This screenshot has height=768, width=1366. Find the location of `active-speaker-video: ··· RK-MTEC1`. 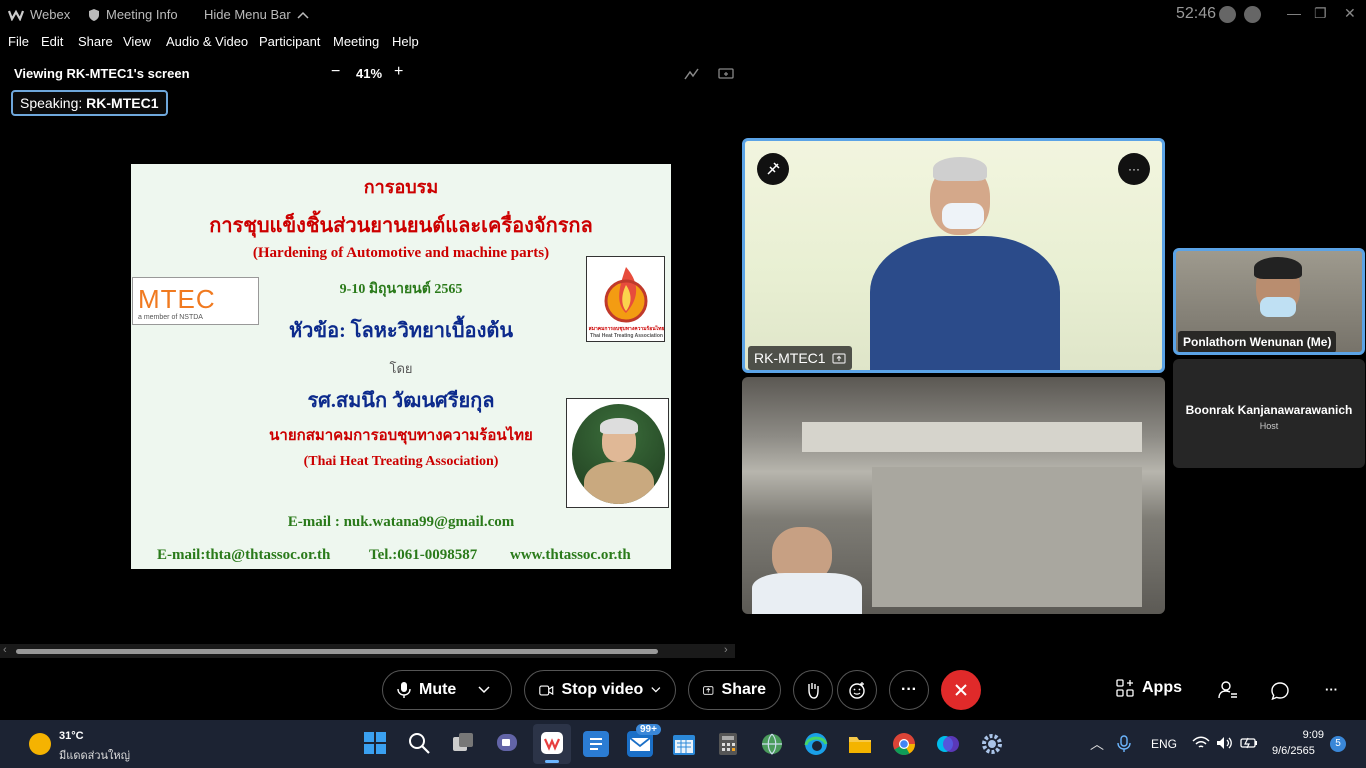

active-speaker-video: ··· RK-MTEC1 is located at coordinates (953, 255).